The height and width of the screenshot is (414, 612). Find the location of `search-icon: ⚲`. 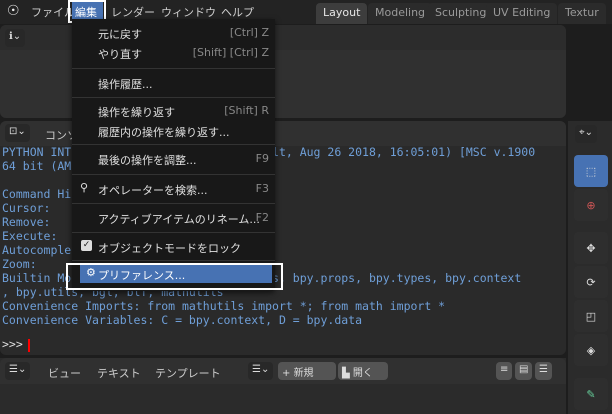

search-icon: ⚲ is located at coordinates (84, 187).